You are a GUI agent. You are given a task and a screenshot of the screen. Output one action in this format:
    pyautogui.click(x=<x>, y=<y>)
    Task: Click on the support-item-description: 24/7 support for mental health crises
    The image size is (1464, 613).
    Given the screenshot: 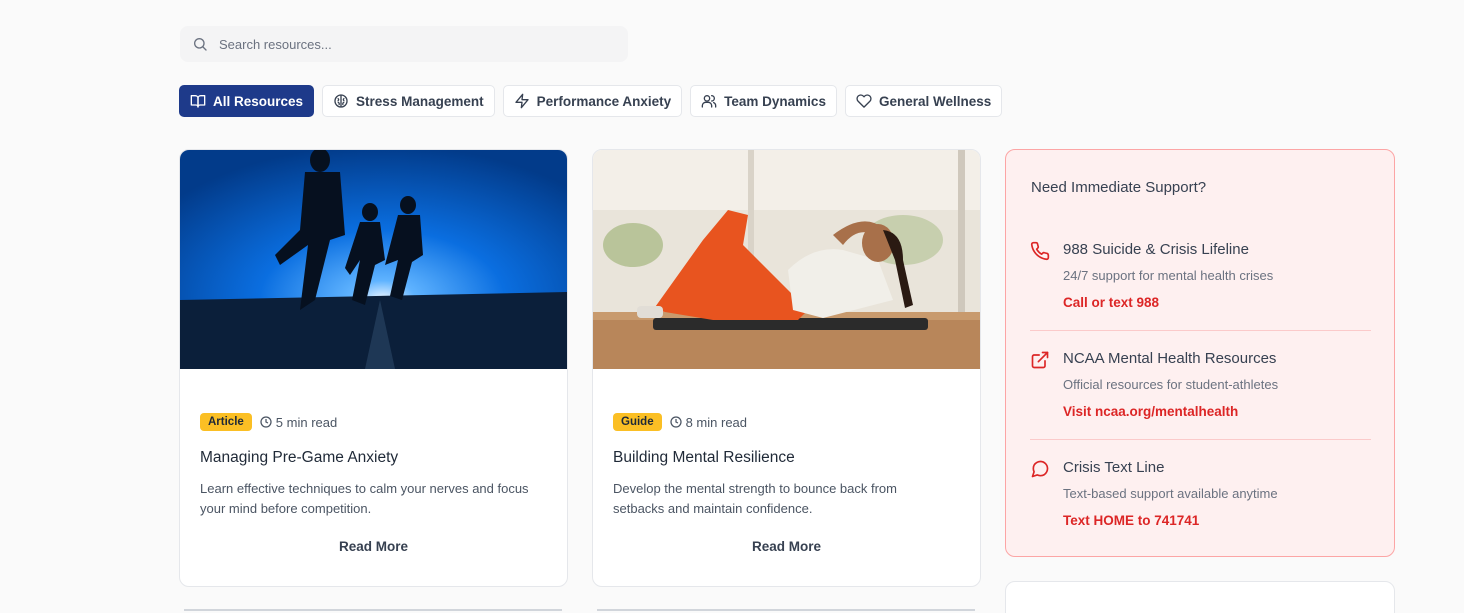 What is the action you would take?
    pyautogui.click(x=1168, y=275)
    